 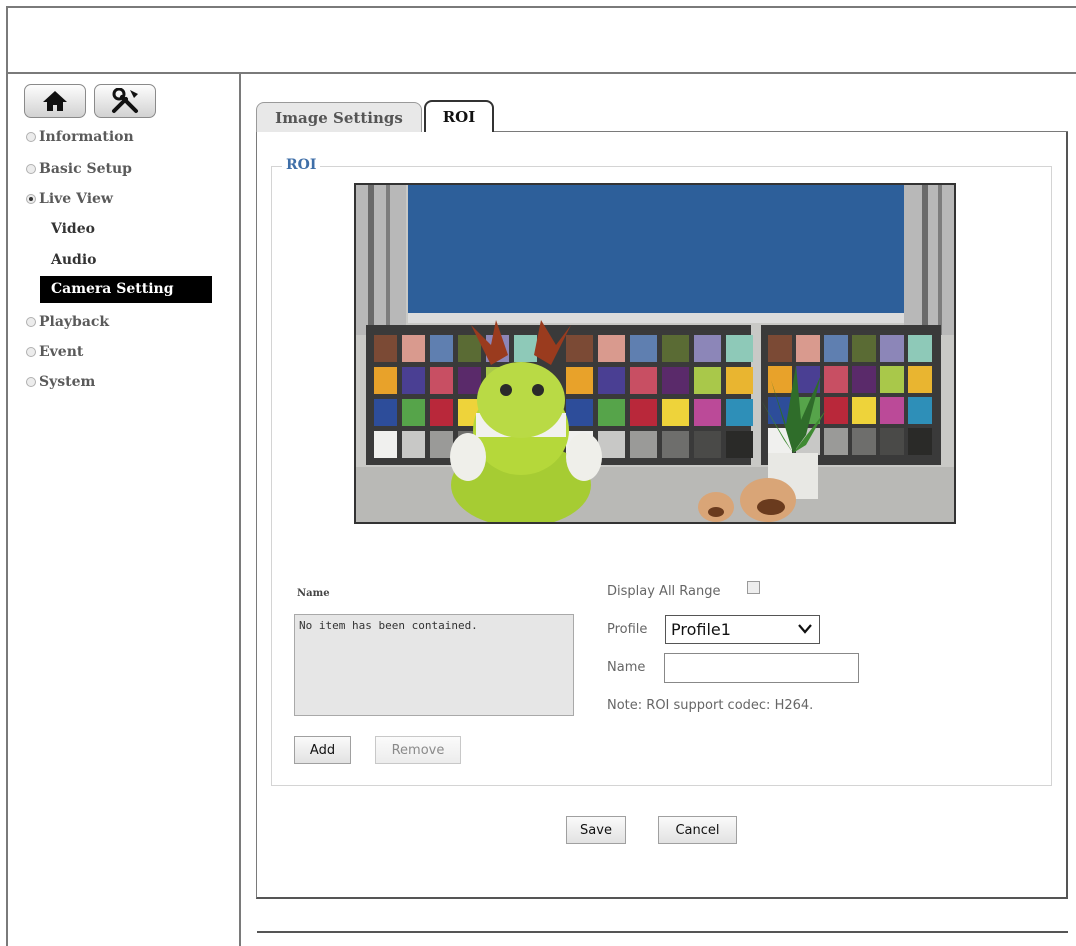 What do you see at coordinates (701, 629) in the screenshot?
I see `profile-select-value: Profile1` at bounding box center [701, 629].